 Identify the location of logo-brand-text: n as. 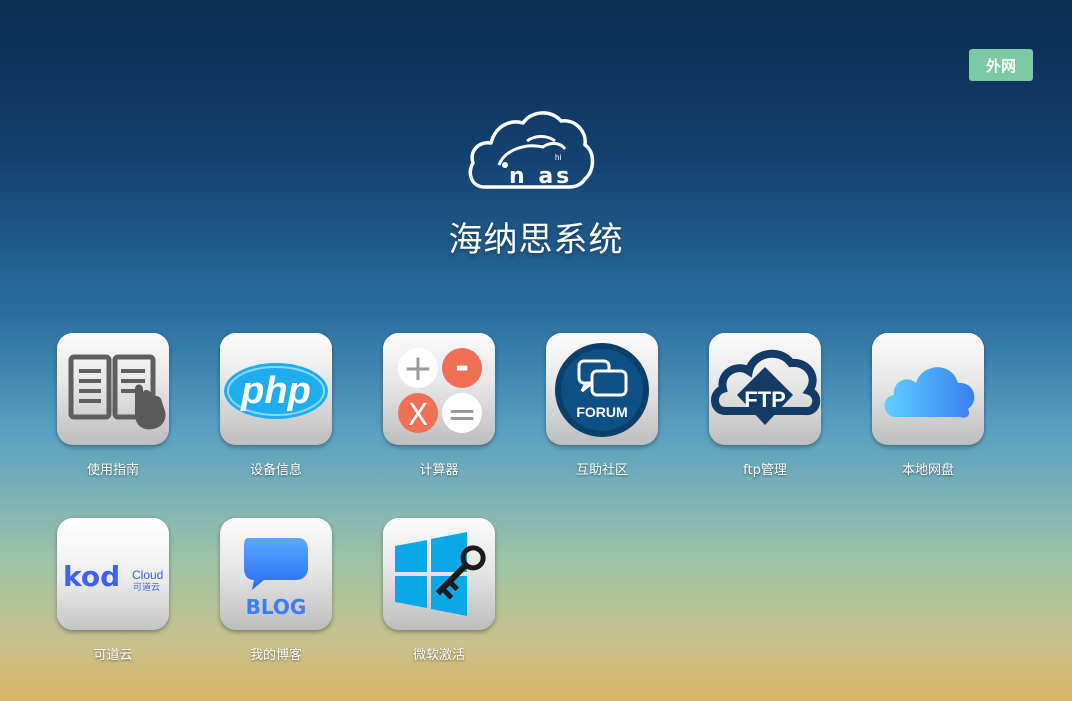
(540, 176).